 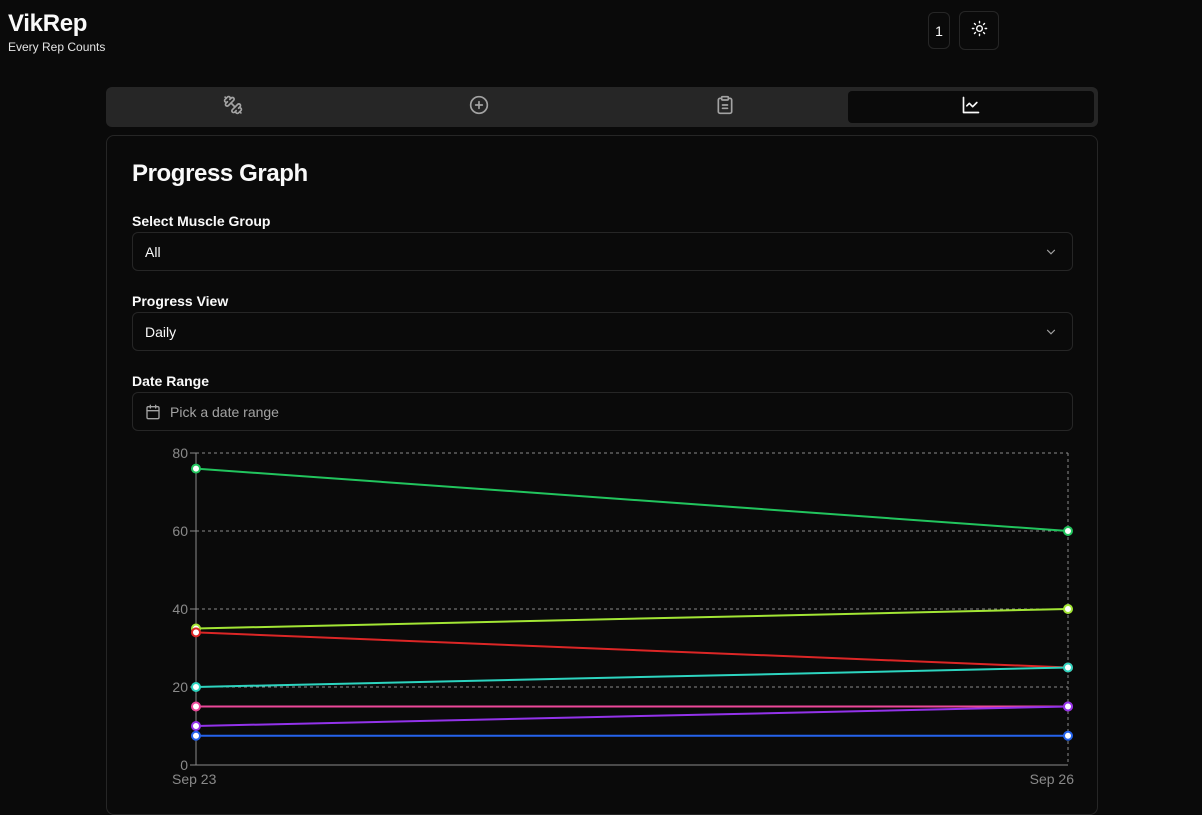 I want to click on y-tick-label: 80, so click(x=180, y=453).